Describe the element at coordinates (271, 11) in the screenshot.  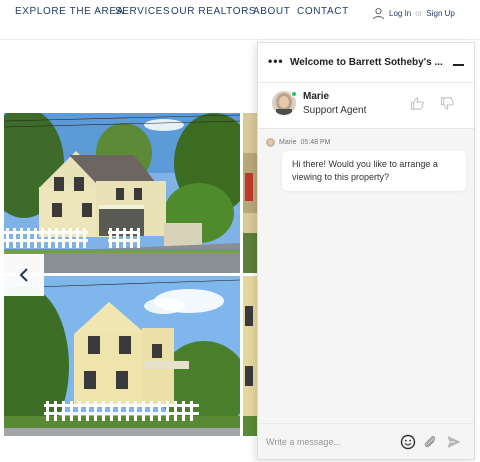
I see `nav-about: ABOUT` at that location.